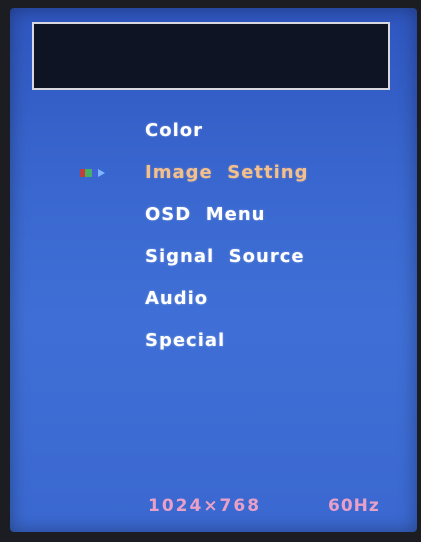  What do you see at coordinates (227, 172) in the screenshot?
I see `menu-item-label: Image Setting` at bounding box center [227, 172].